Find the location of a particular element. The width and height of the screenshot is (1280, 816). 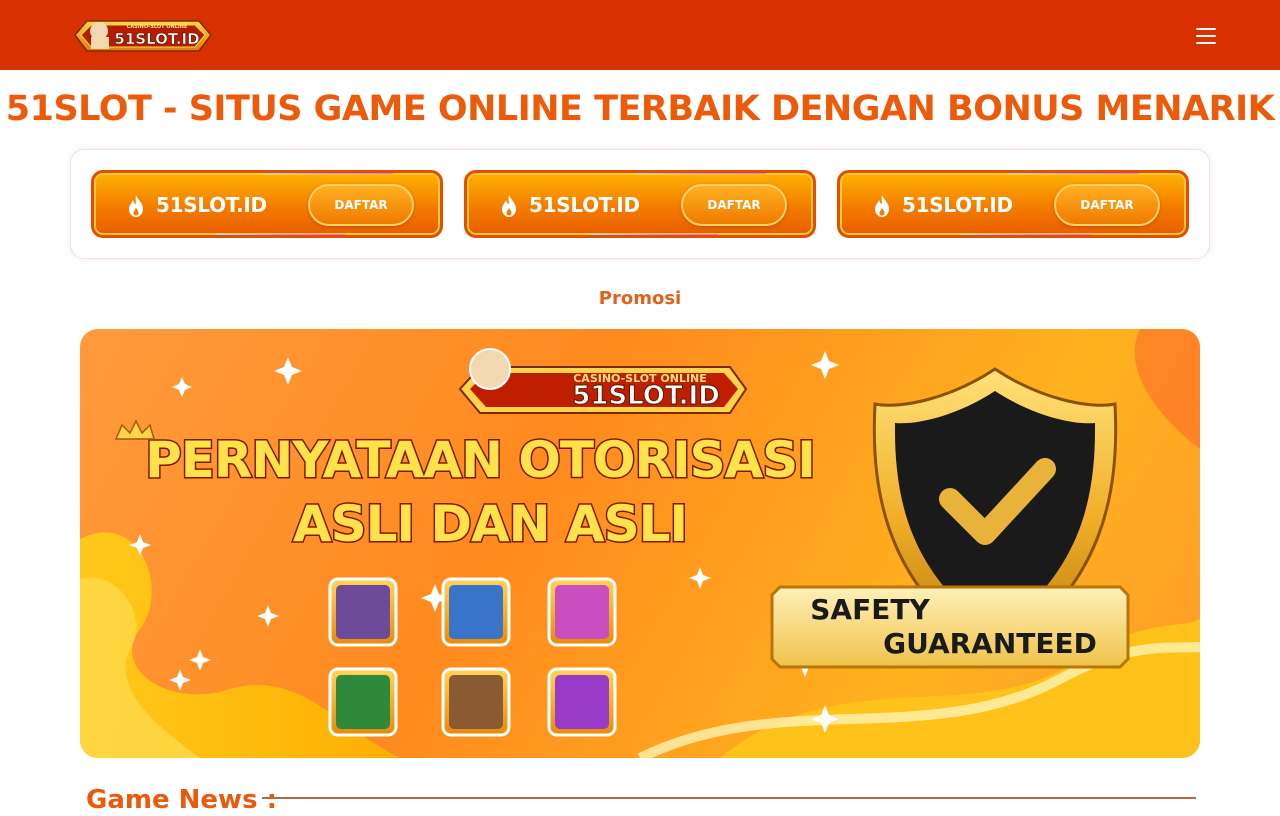

badge-guaranteed: GUARANTEED is located at coordinates (990, 643).